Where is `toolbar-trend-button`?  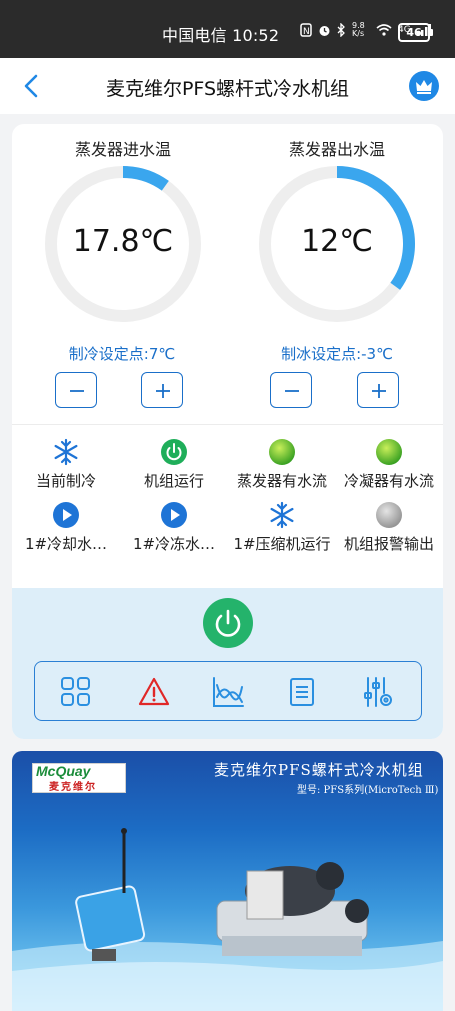 toolbar-trend-button is located at coordinates (228, 692).